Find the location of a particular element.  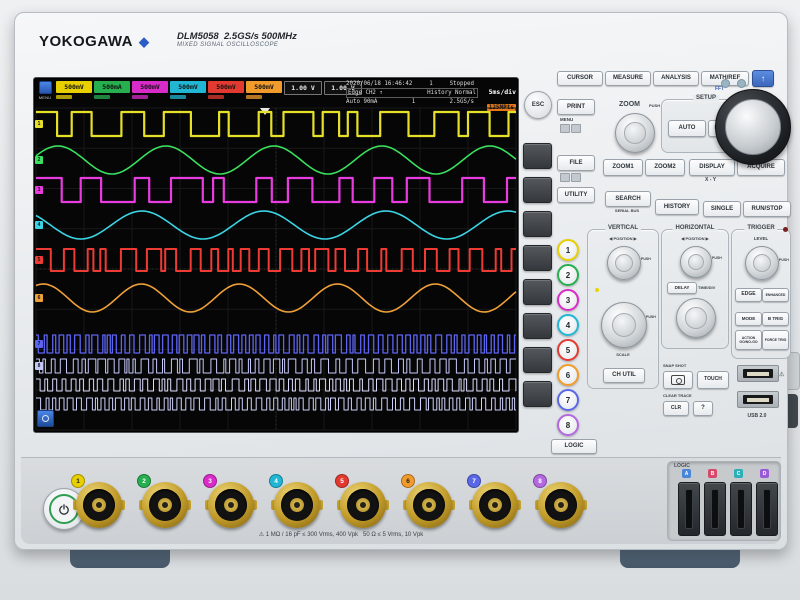

channel-button-6: 6 is located at coordinates (568, 375).